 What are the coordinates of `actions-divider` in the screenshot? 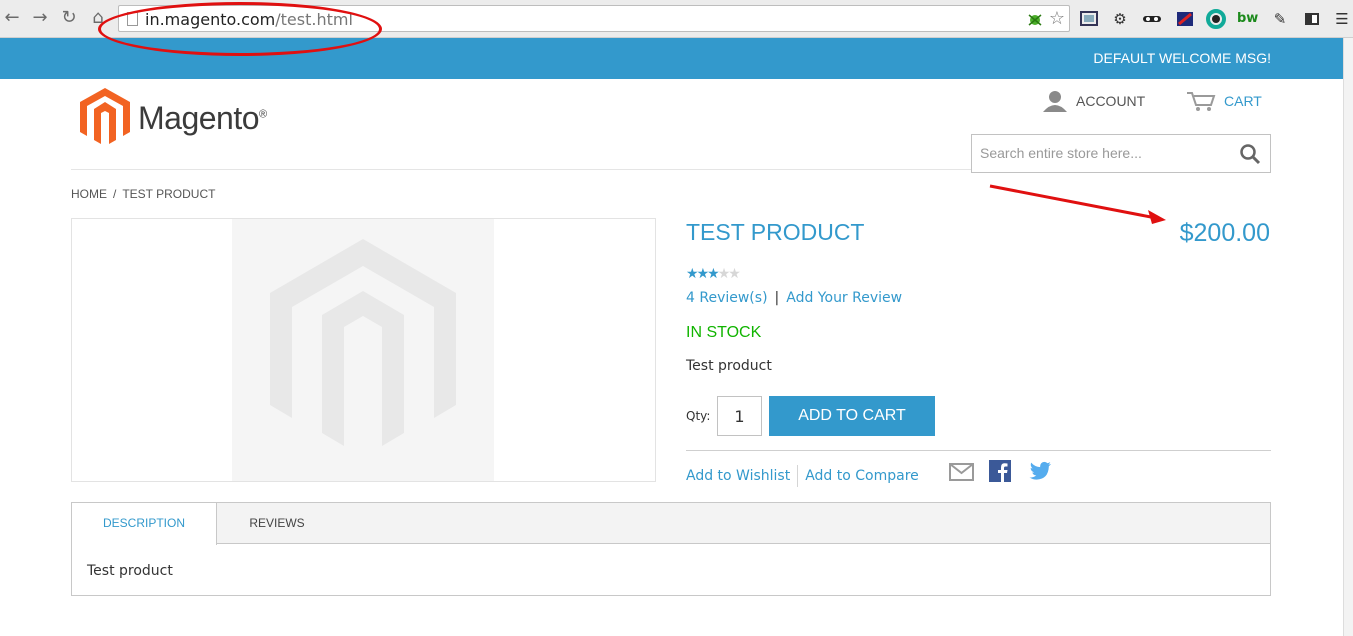 It's located at (978, 450).